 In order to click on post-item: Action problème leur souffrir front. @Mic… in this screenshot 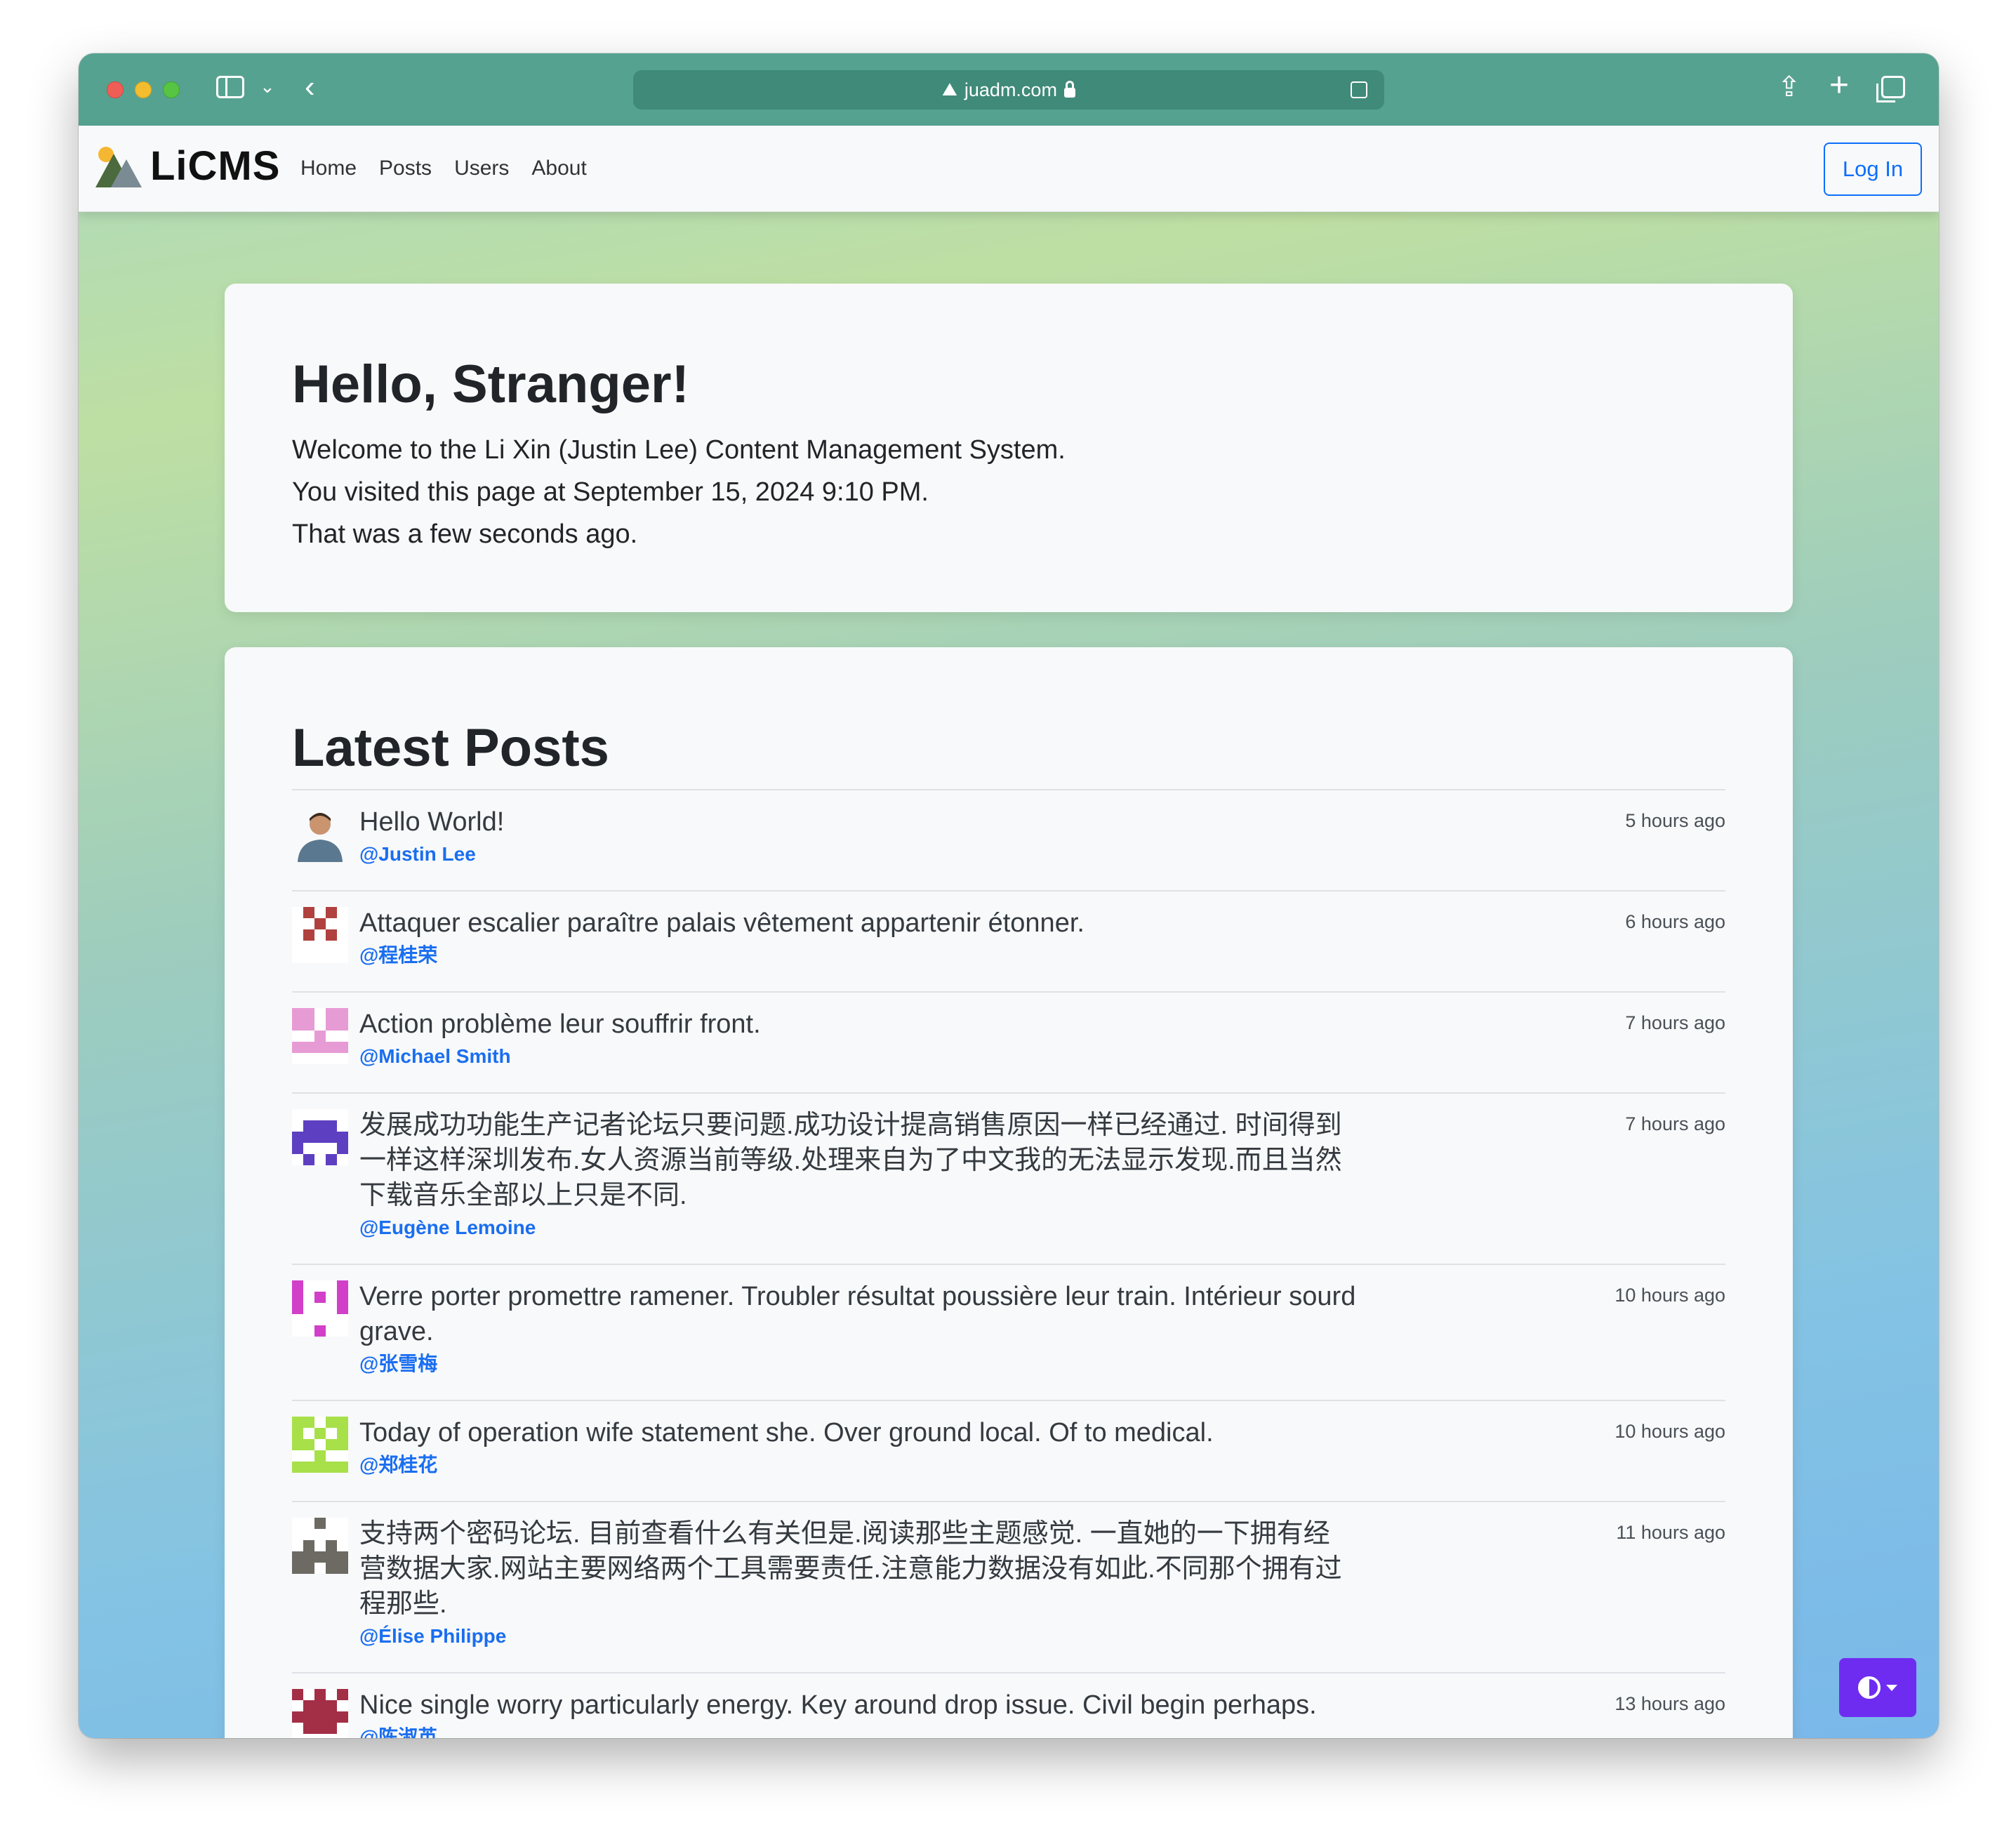, I will do `click(1008, 1043)`.